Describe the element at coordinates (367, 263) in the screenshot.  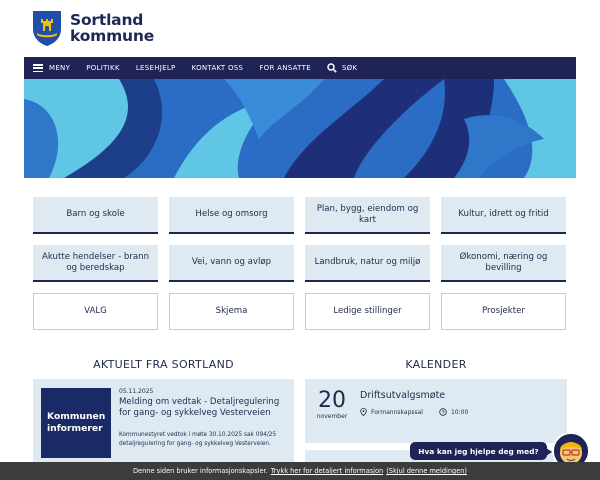
I see `tile-landbruk-natur: Landbruk, natur og miljø` at that location.